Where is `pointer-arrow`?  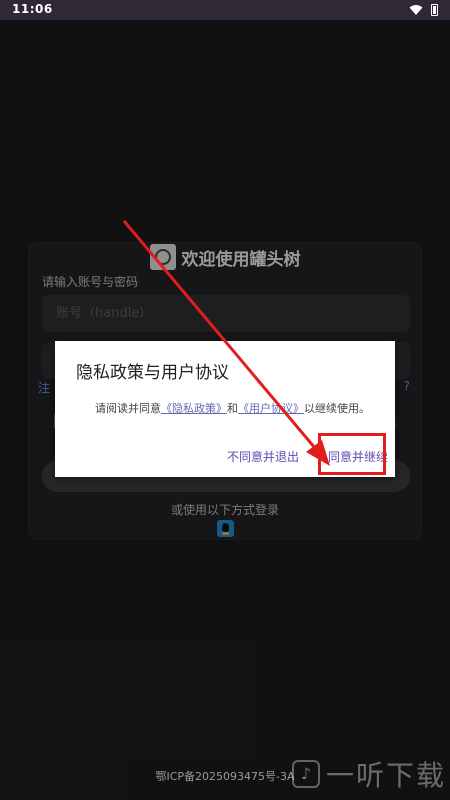
pointer-arrow is located at coordinates (226, 343).